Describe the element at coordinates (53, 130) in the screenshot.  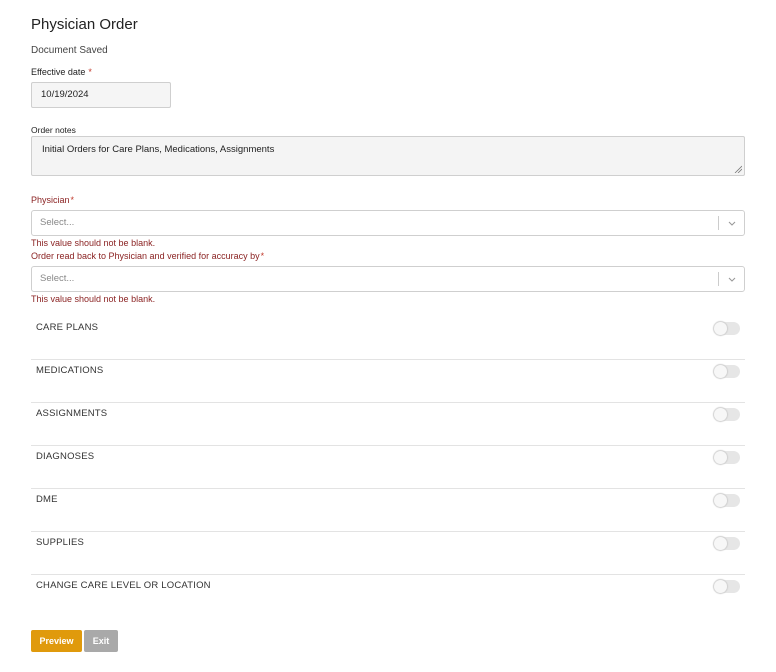
I see `order-notes-label: Order notes` at that location.